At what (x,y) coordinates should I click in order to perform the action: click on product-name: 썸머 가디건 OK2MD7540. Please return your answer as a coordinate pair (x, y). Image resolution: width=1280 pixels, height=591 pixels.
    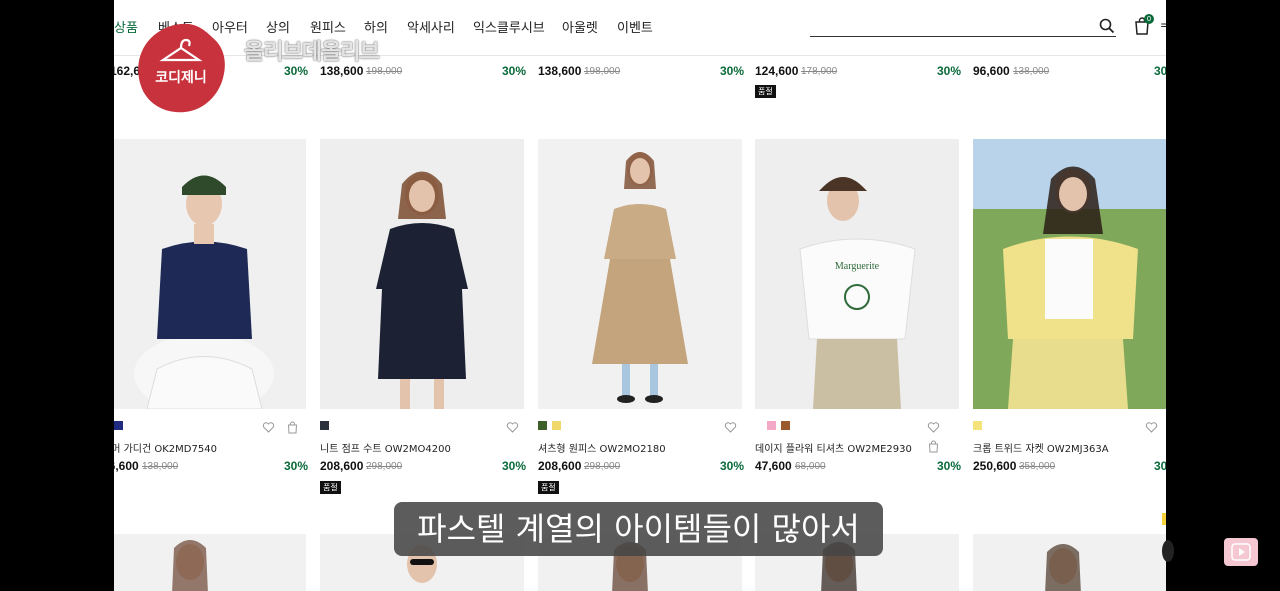
    Looking at the image, I should click on (165, 447).